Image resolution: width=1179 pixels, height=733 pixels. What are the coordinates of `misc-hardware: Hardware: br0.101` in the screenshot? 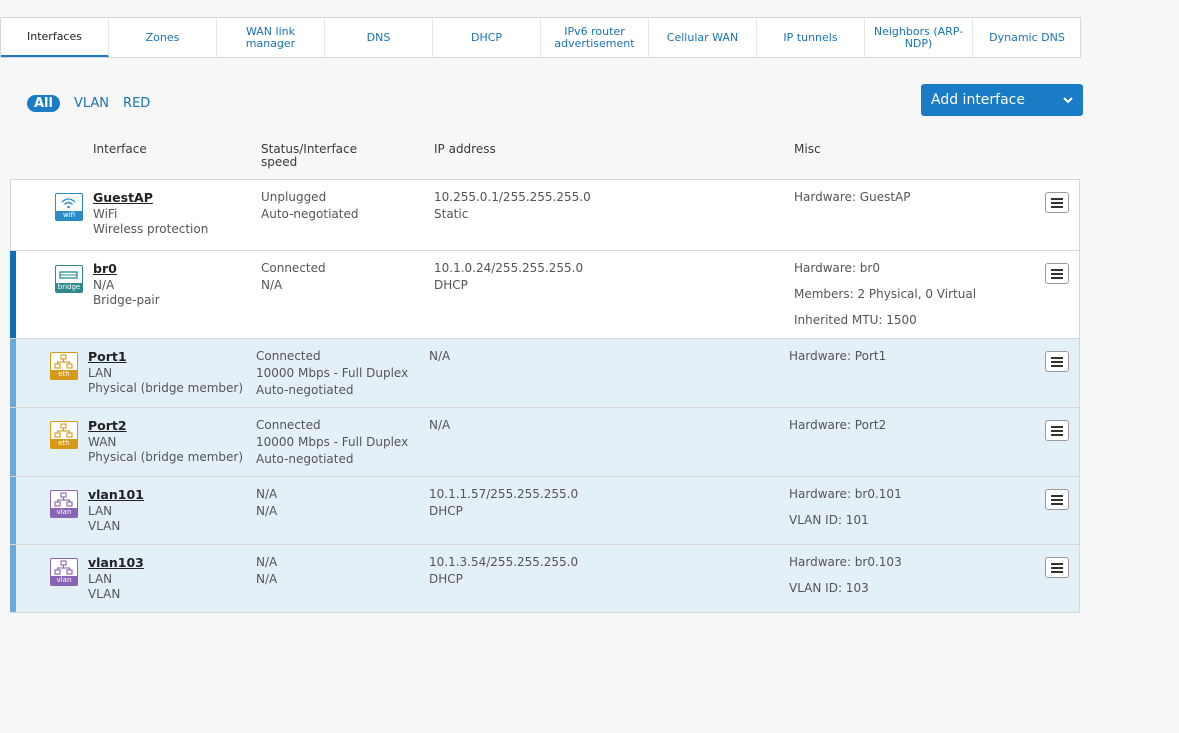 It's located at (845, 494).